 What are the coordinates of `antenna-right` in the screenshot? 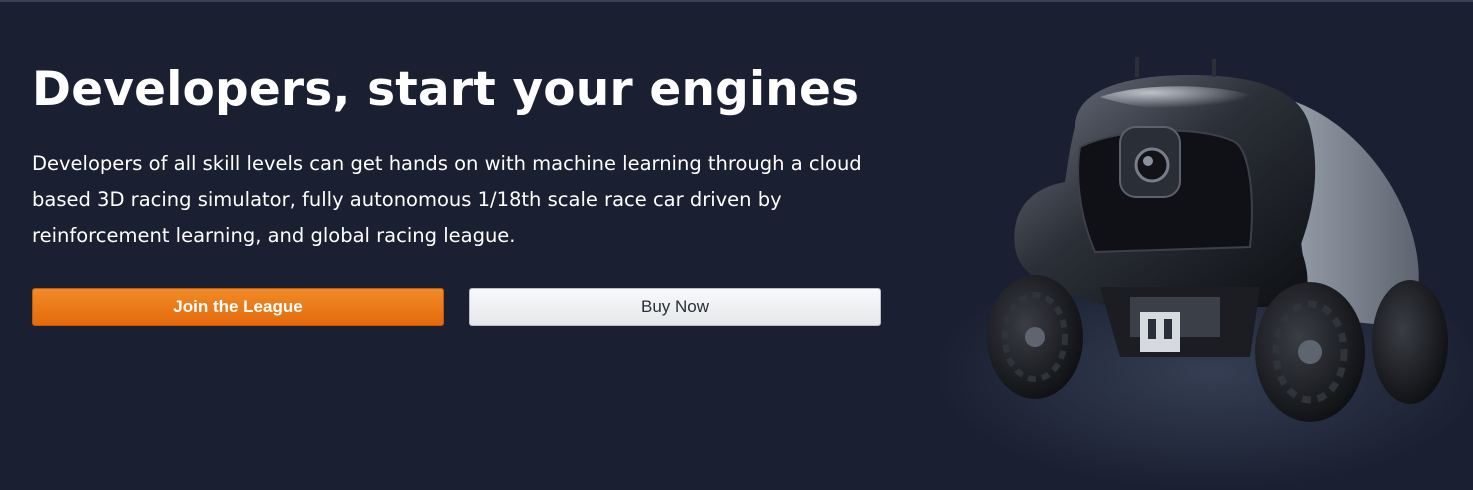 It's located at (1214, 68).